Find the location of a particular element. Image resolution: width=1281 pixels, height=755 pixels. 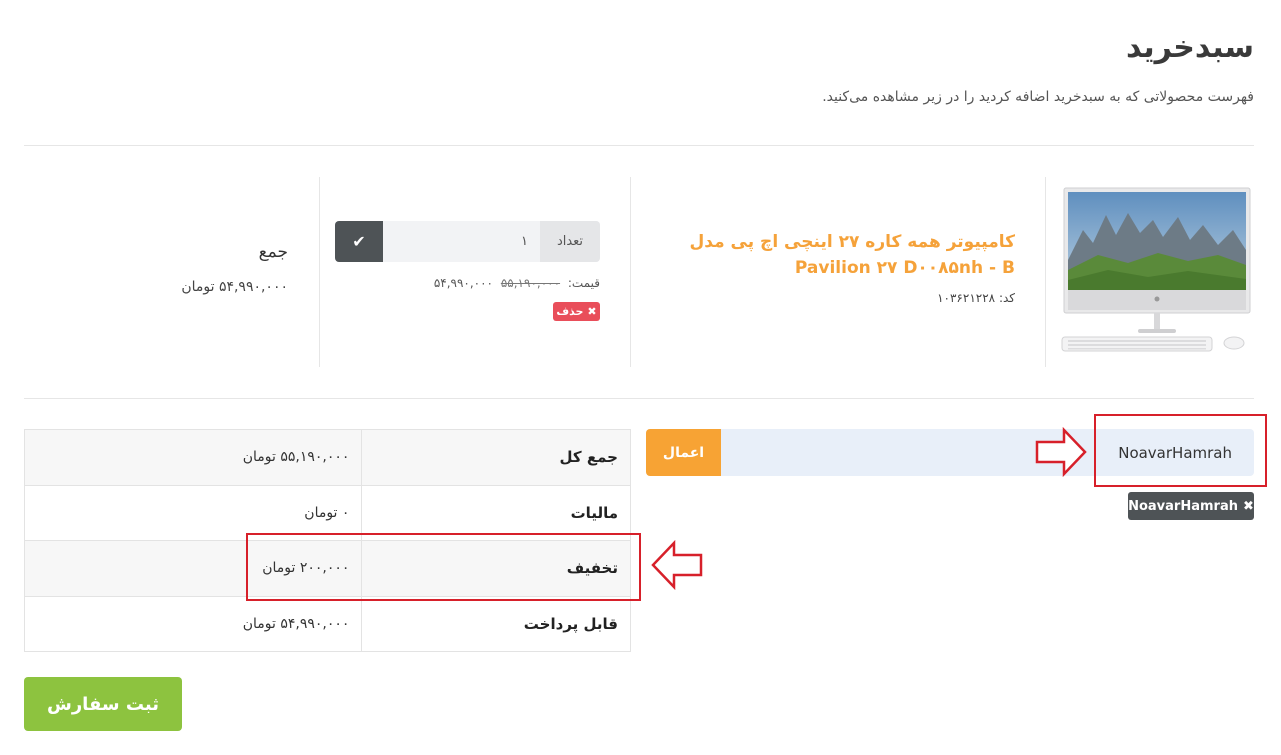

payable-label: قابل پرداخت is located at coordinates (496, 623).